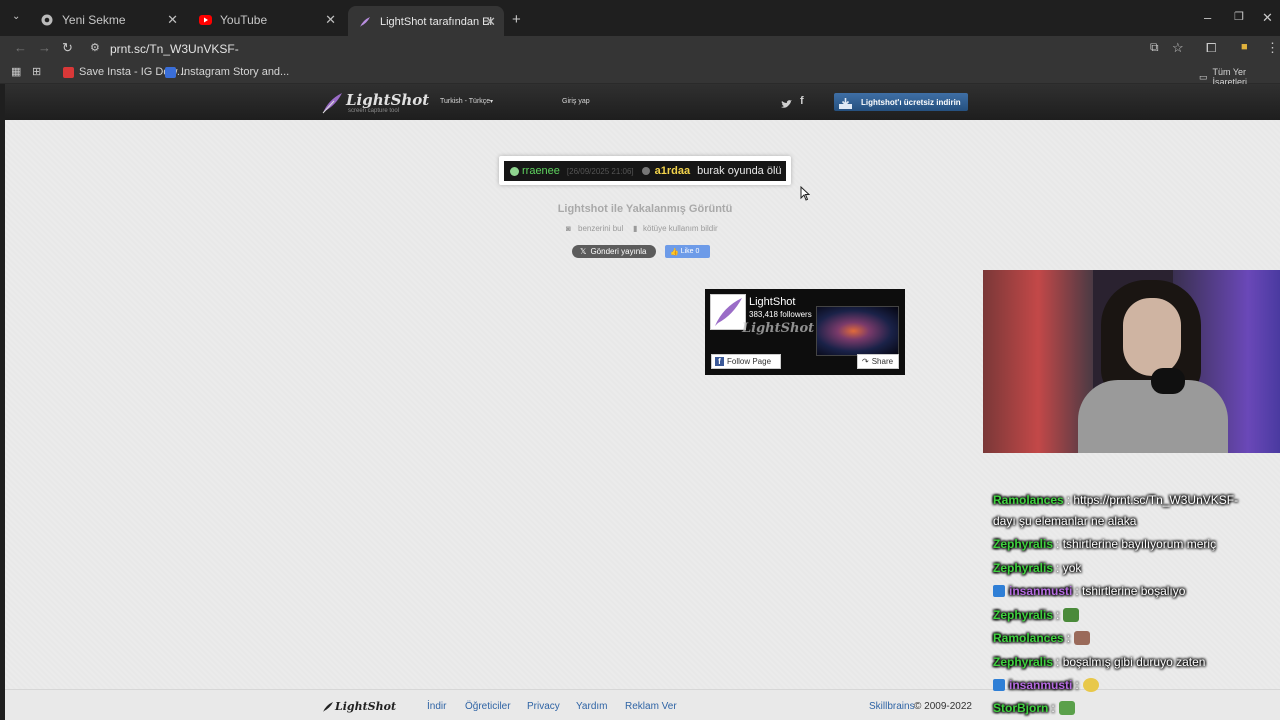 The width and height of the screenshot is (1280, 720). What do you see at coordinates (568, 228) in the screenshot?
I see `camera-icon: ◙` at bounding box center [568, 228].